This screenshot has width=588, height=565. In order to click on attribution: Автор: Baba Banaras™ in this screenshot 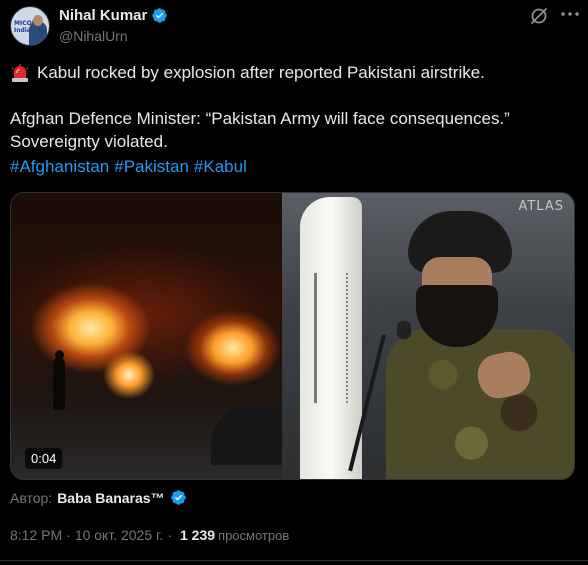, I will do `click(98, 497)`.